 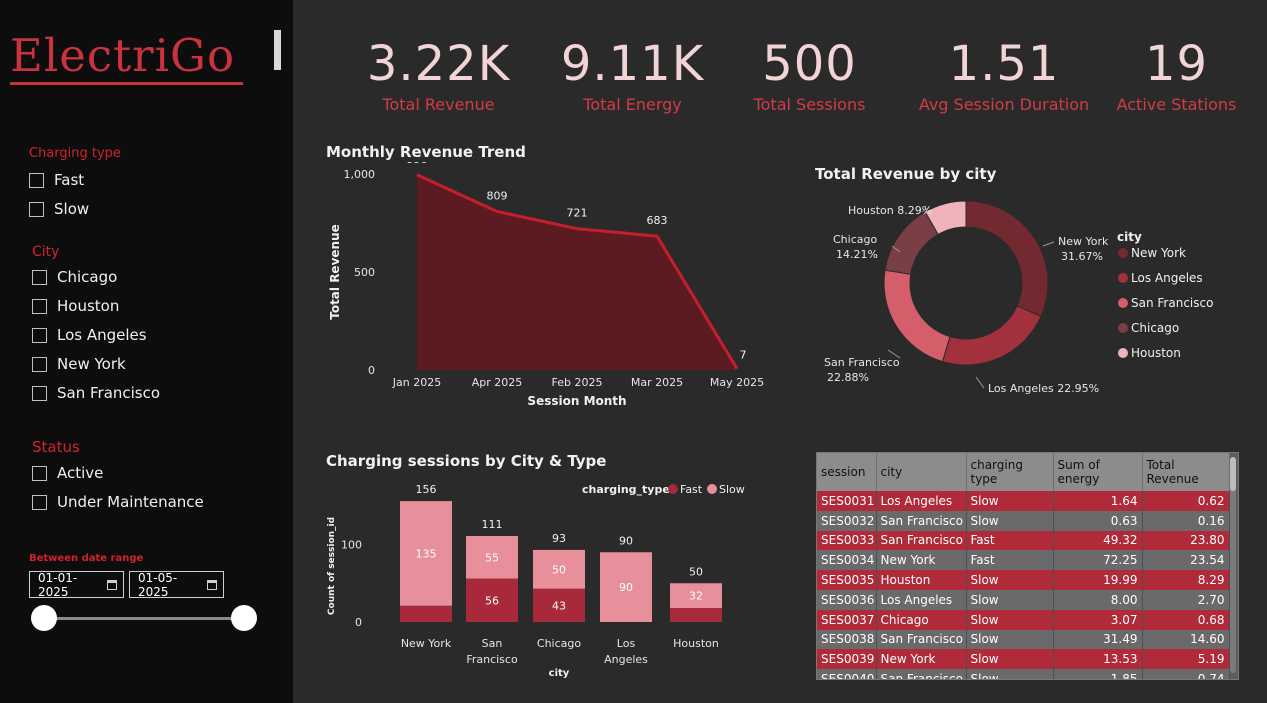 I want to click on end-date-input: 01-05-2025, so click(x=176, y=585).